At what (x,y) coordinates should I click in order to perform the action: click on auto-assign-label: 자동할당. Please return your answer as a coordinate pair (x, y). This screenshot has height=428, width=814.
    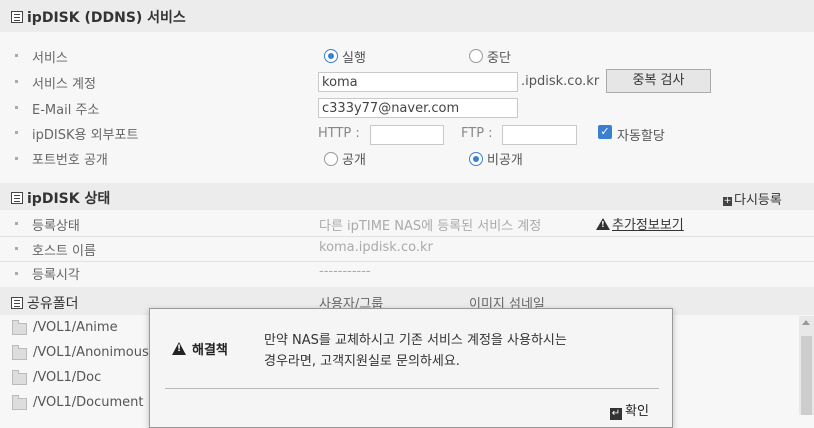
    Looking at the image, I should click on (641, 134).